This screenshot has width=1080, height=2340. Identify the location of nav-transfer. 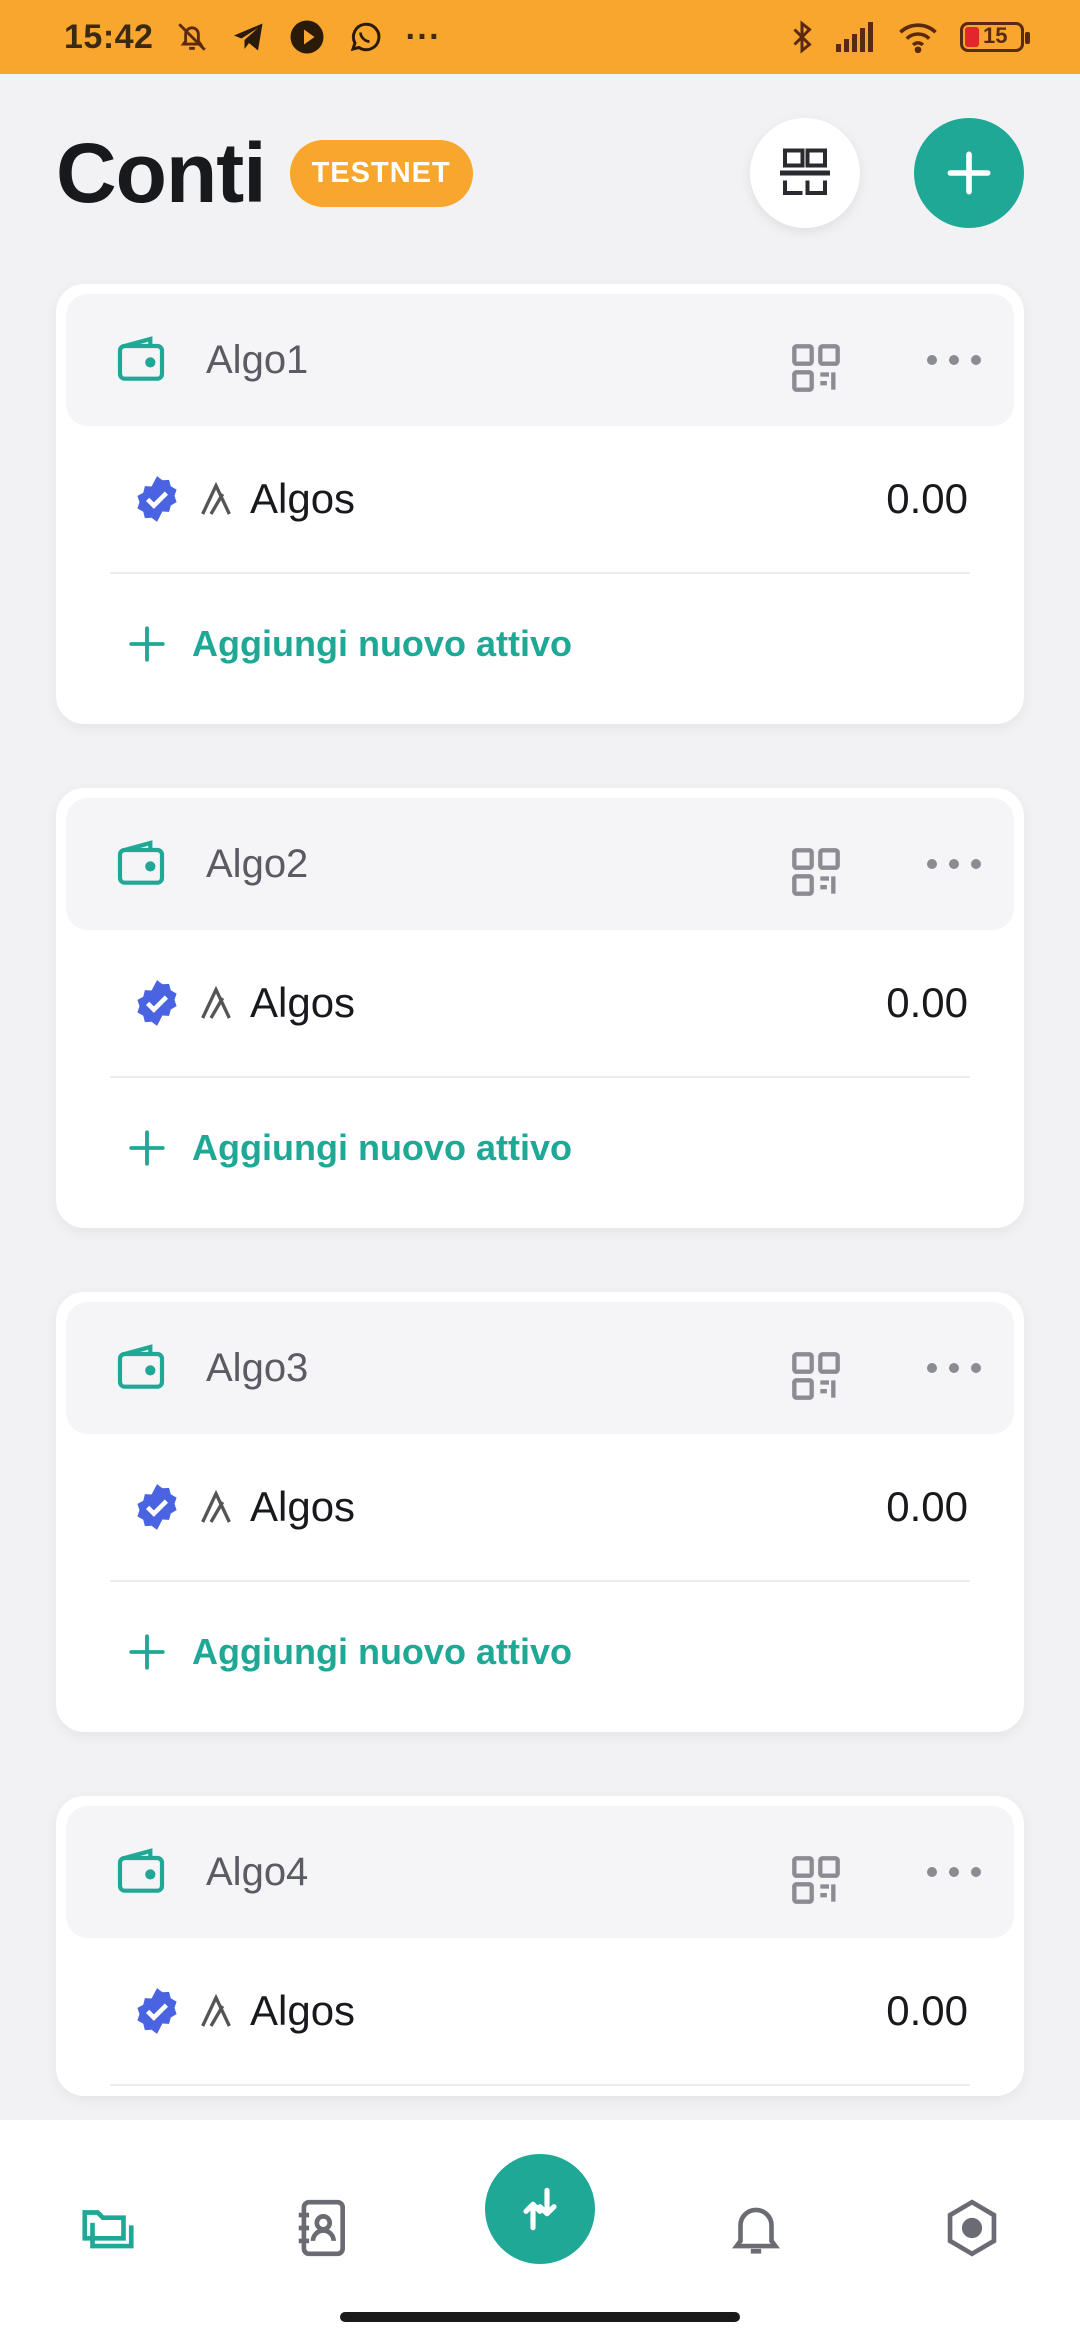
(540, 2209).